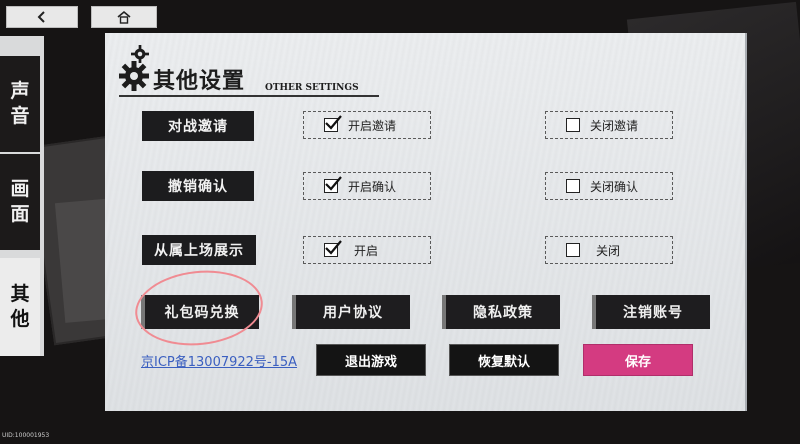  I want to click on tab-sound-label: 音, so click(20, 116).